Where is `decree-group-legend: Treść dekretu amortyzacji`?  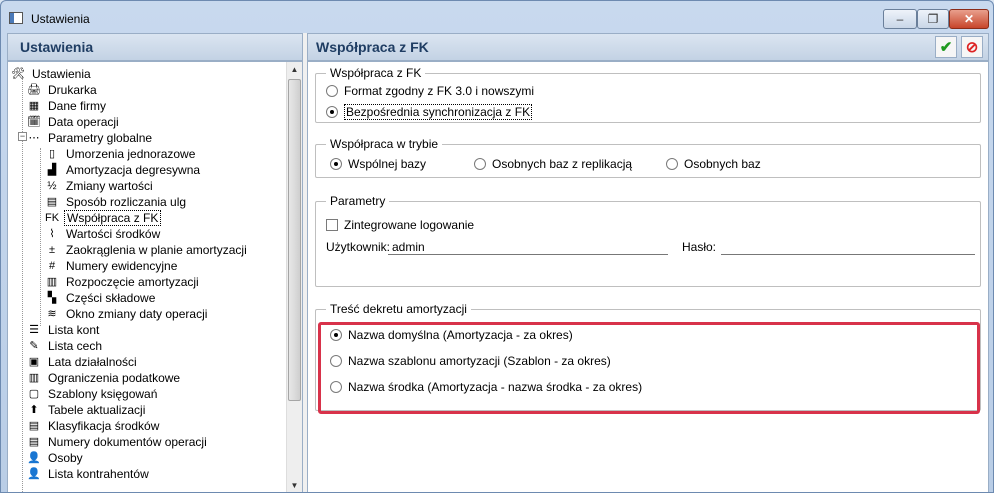
decree-group-legend: Treść dekretu amortyzacji is located at coordinates (398, 309).